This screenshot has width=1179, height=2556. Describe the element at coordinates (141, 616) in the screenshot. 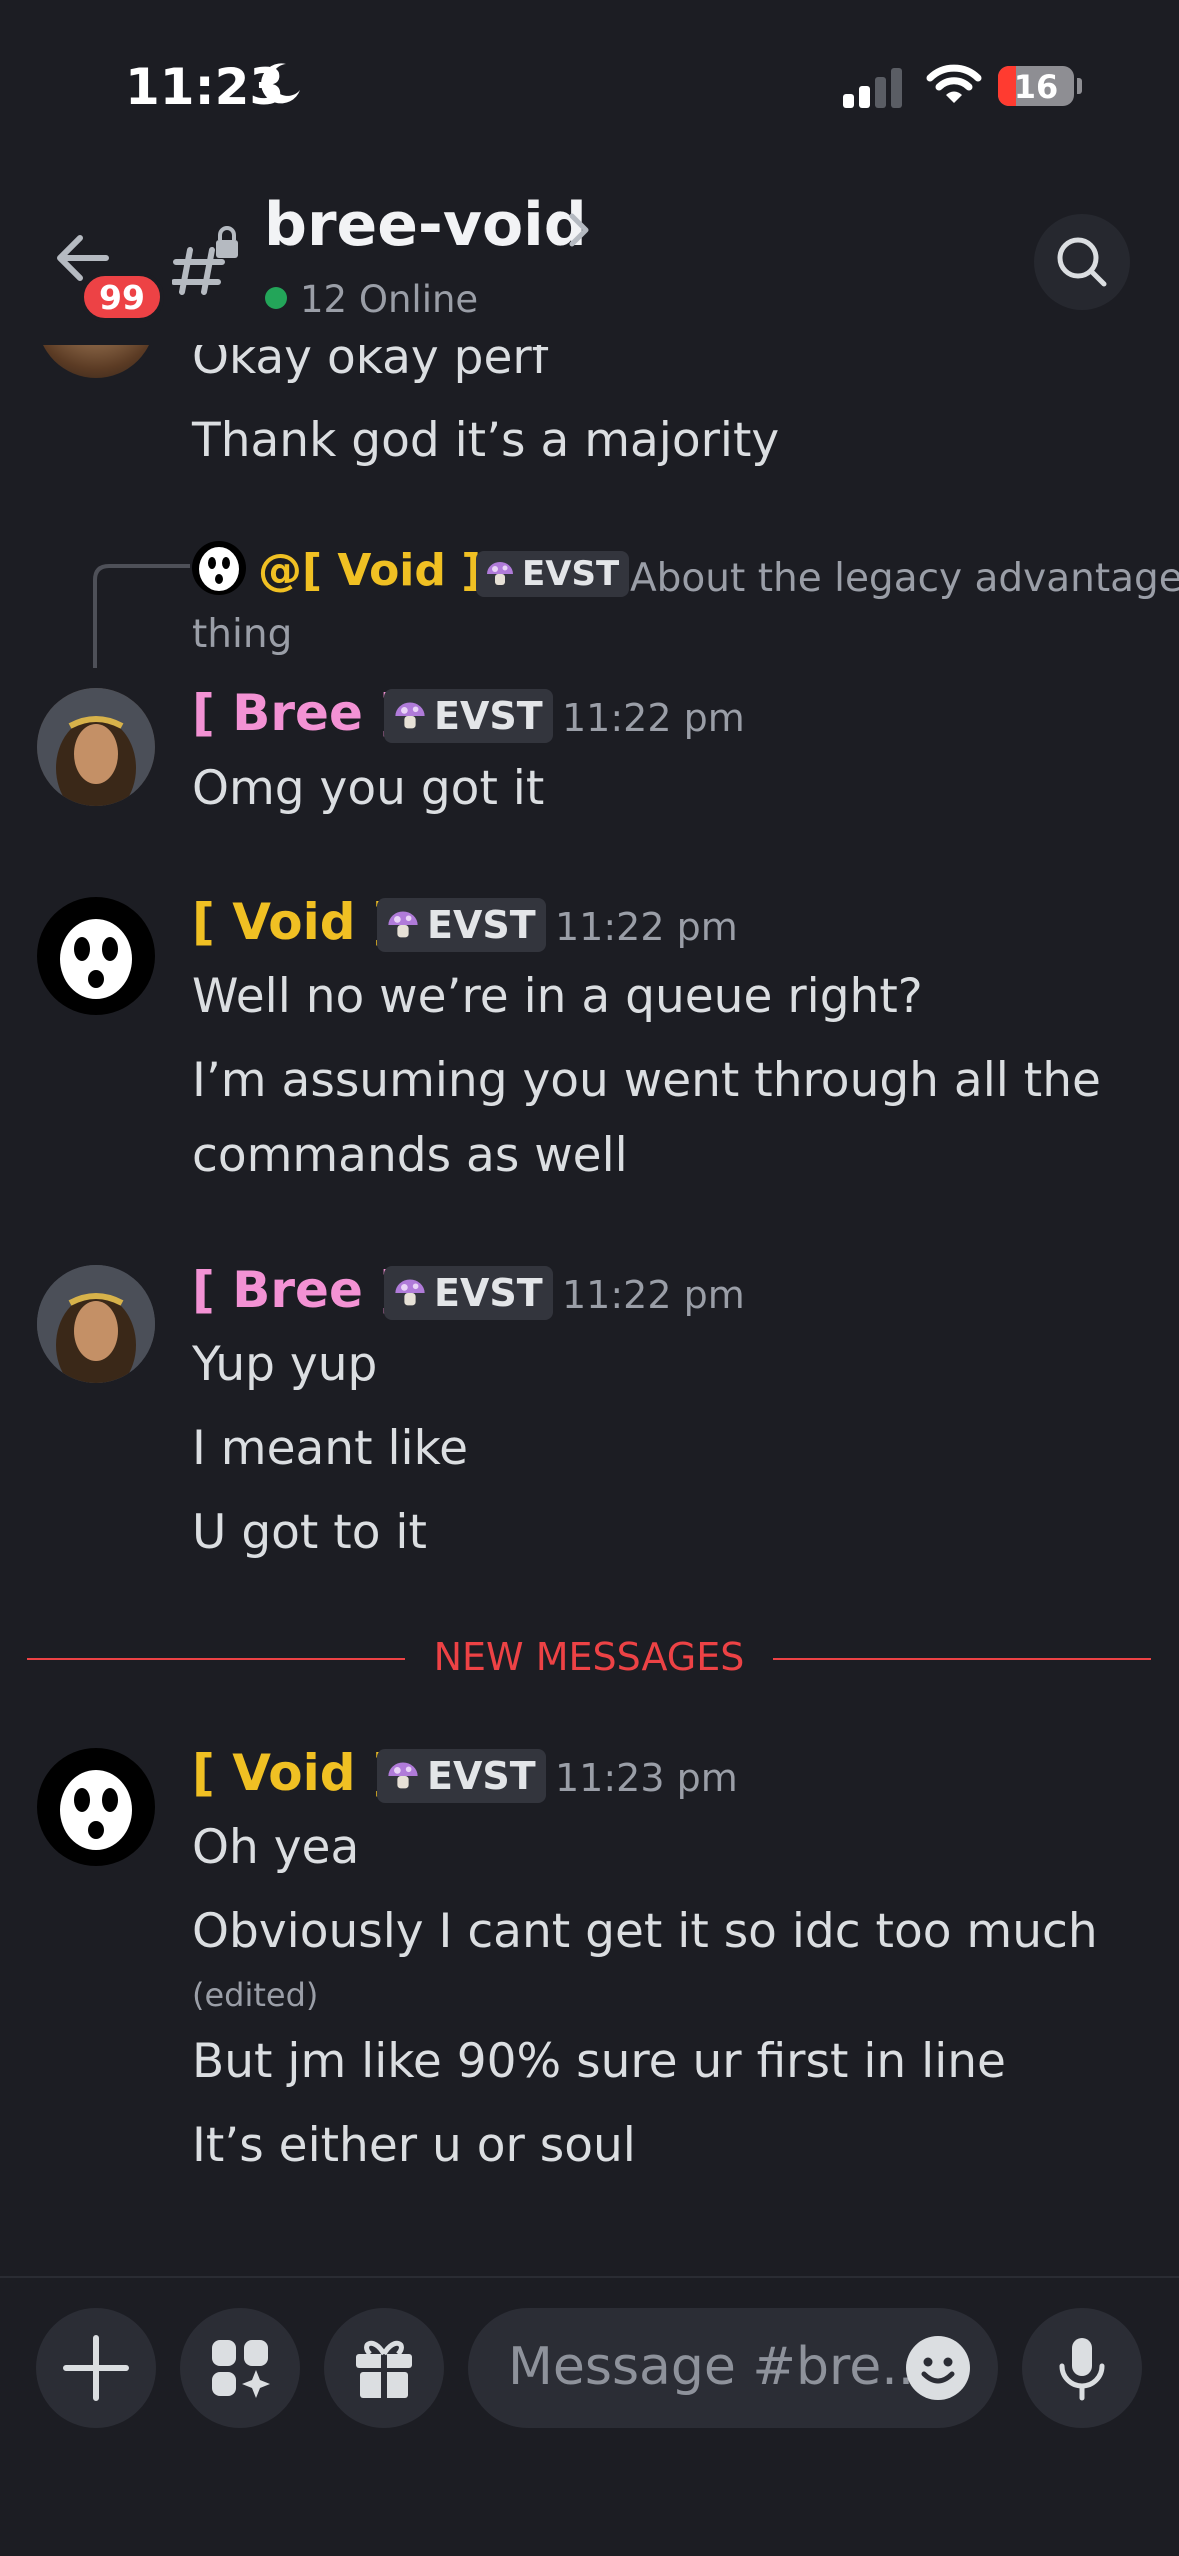

I see `reply-connector` at that location.